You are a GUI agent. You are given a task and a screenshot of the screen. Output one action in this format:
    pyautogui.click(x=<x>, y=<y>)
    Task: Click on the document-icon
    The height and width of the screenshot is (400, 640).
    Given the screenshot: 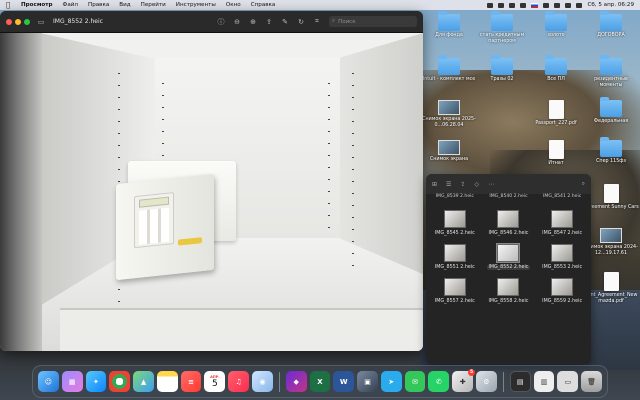 What is the action you would take?
    pyautogui.click(x=611, y=281)
    